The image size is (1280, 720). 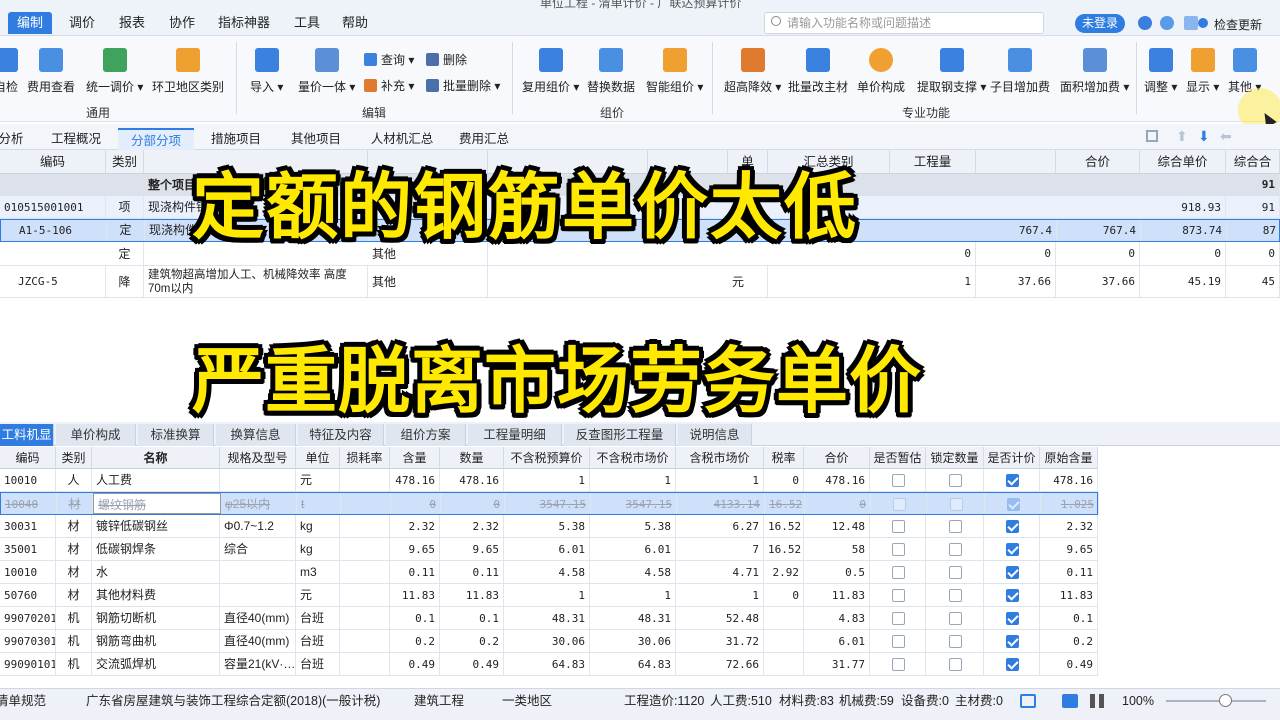 What do you see at coordinates (674, 71) in the screenshot?
I see `smart-price-button: 智能组价 ▾` at bounding box center [674, 71].